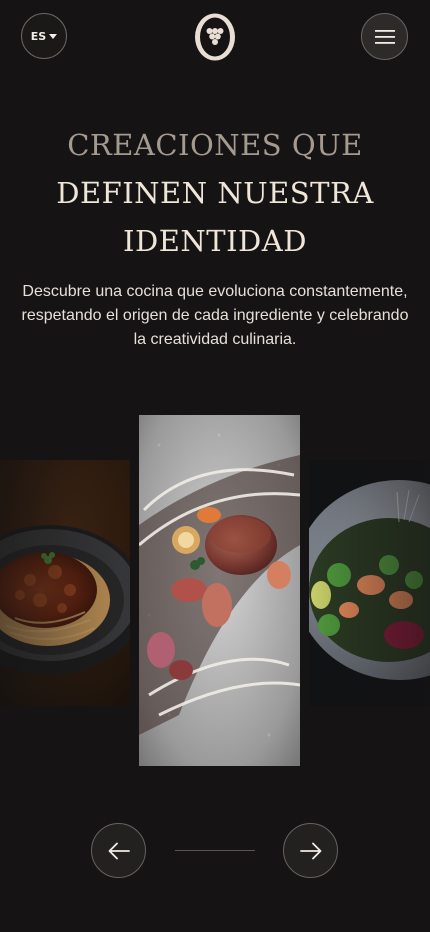 The height and width of the screenshot is (932, 430). I want to click on menu-button, so click(384, 36).